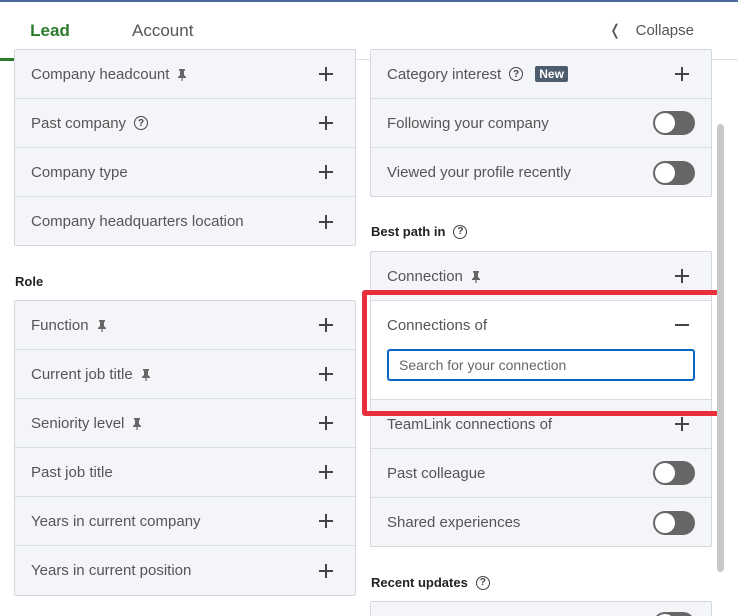 This screenshot has height=616, width=738. I want to click on filter-label: Years in current position, so click(111, 570).